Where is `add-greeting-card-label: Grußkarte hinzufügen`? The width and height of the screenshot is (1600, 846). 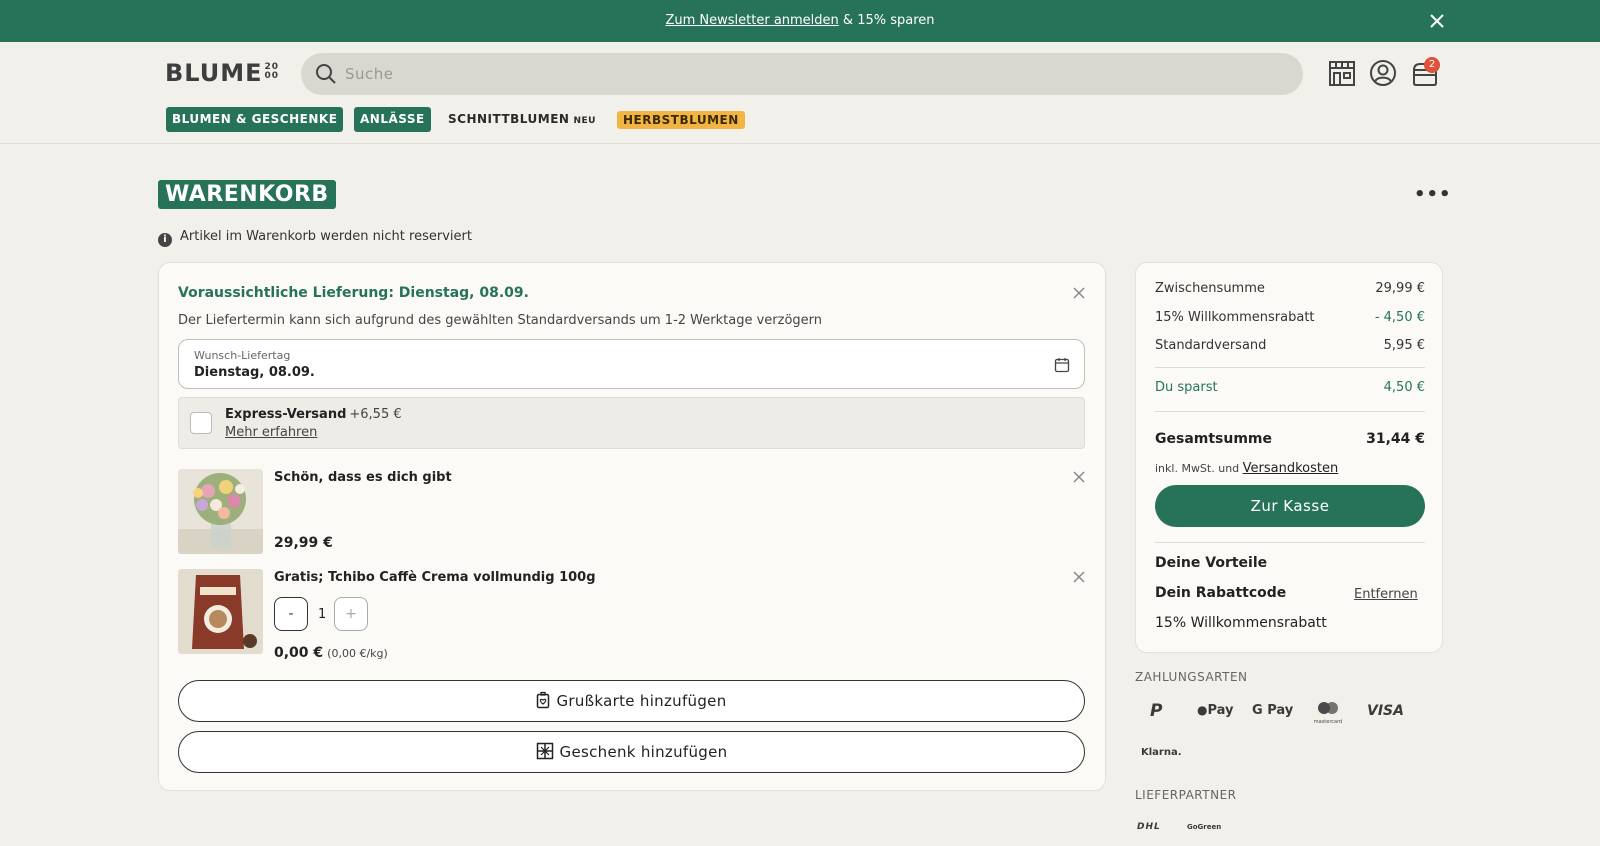 add-greeting-card-label: Grußkarte hinzufügen is located at coordinates (641, 701).